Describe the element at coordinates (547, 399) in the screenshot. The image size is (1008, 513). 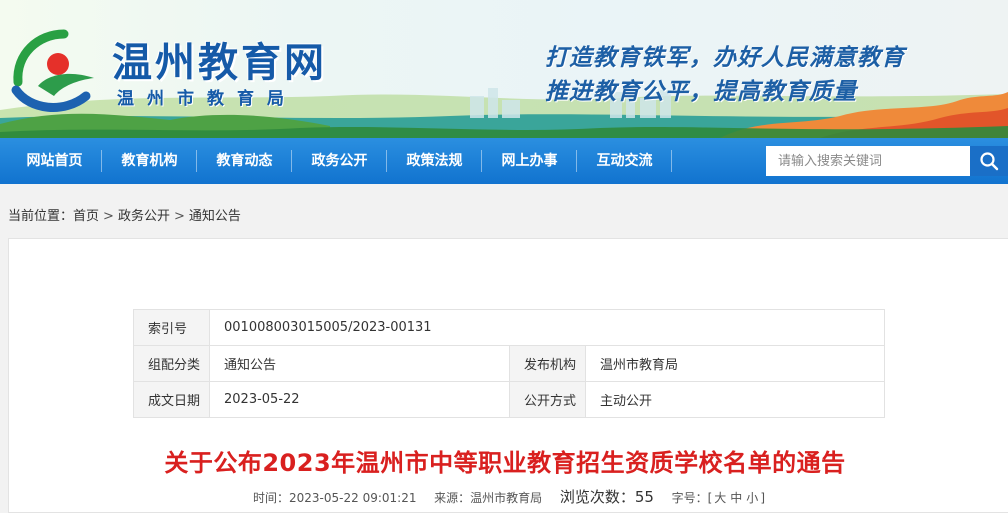
I see `open-method-label: 公开方式` at that location.